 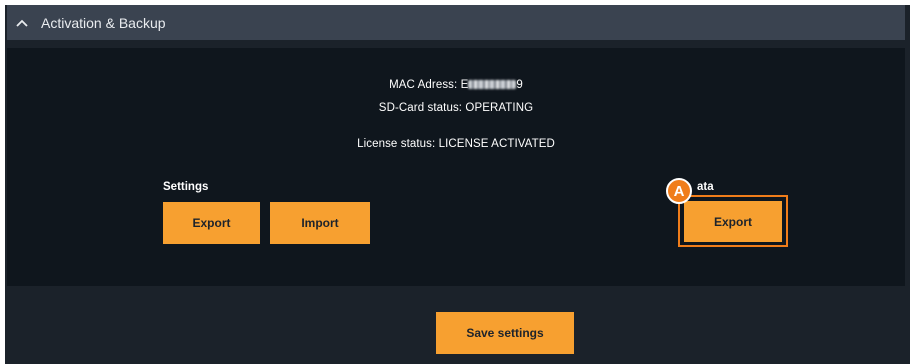 I want to click on import-settings-button: Import, so click(x=320, y=223).